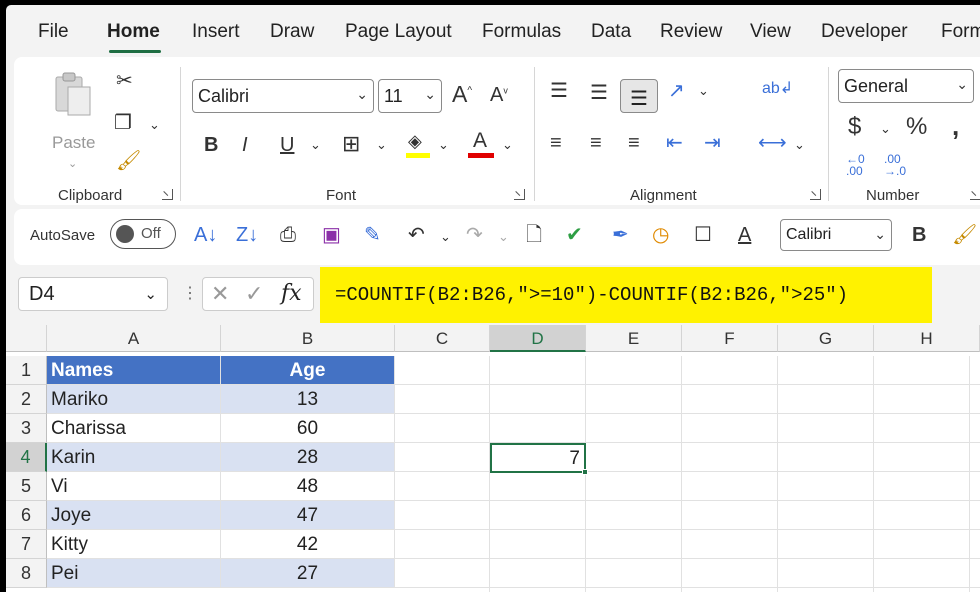 The image size is (980, 592). What do you see at coordinates (124, 81) in the screenshot?
I see `cut-icon: ✂` at bounding box center [124, 81].